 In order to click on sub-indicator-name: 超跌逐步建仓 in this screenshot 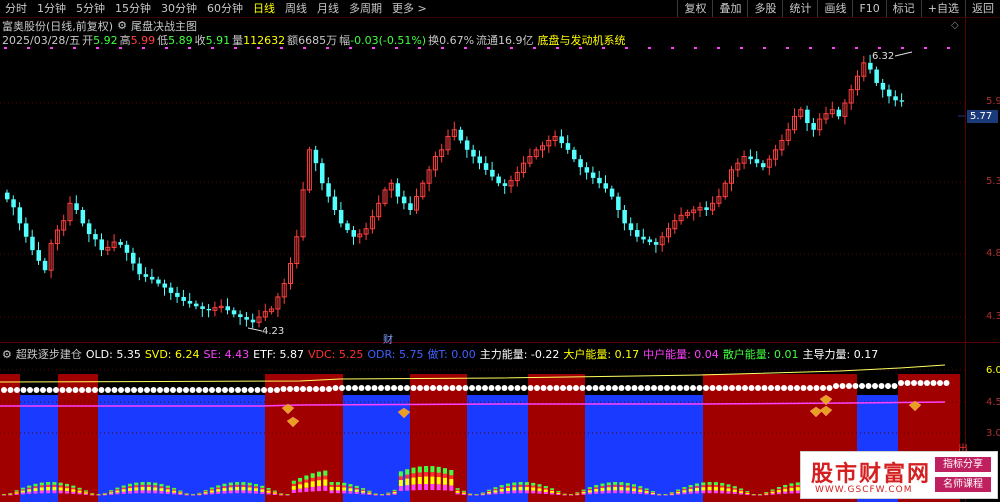, I will do `click(49, 354)`.